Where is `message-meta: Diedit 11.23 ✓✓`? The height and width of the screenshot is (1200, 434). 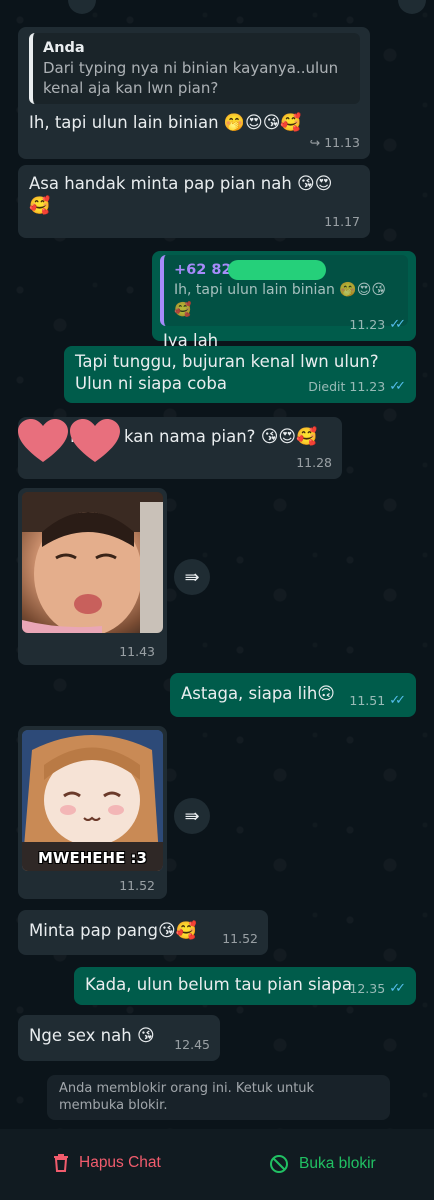
message-meta: Diedit 11.23 ✓✓ is located at coordinates (357, 387).